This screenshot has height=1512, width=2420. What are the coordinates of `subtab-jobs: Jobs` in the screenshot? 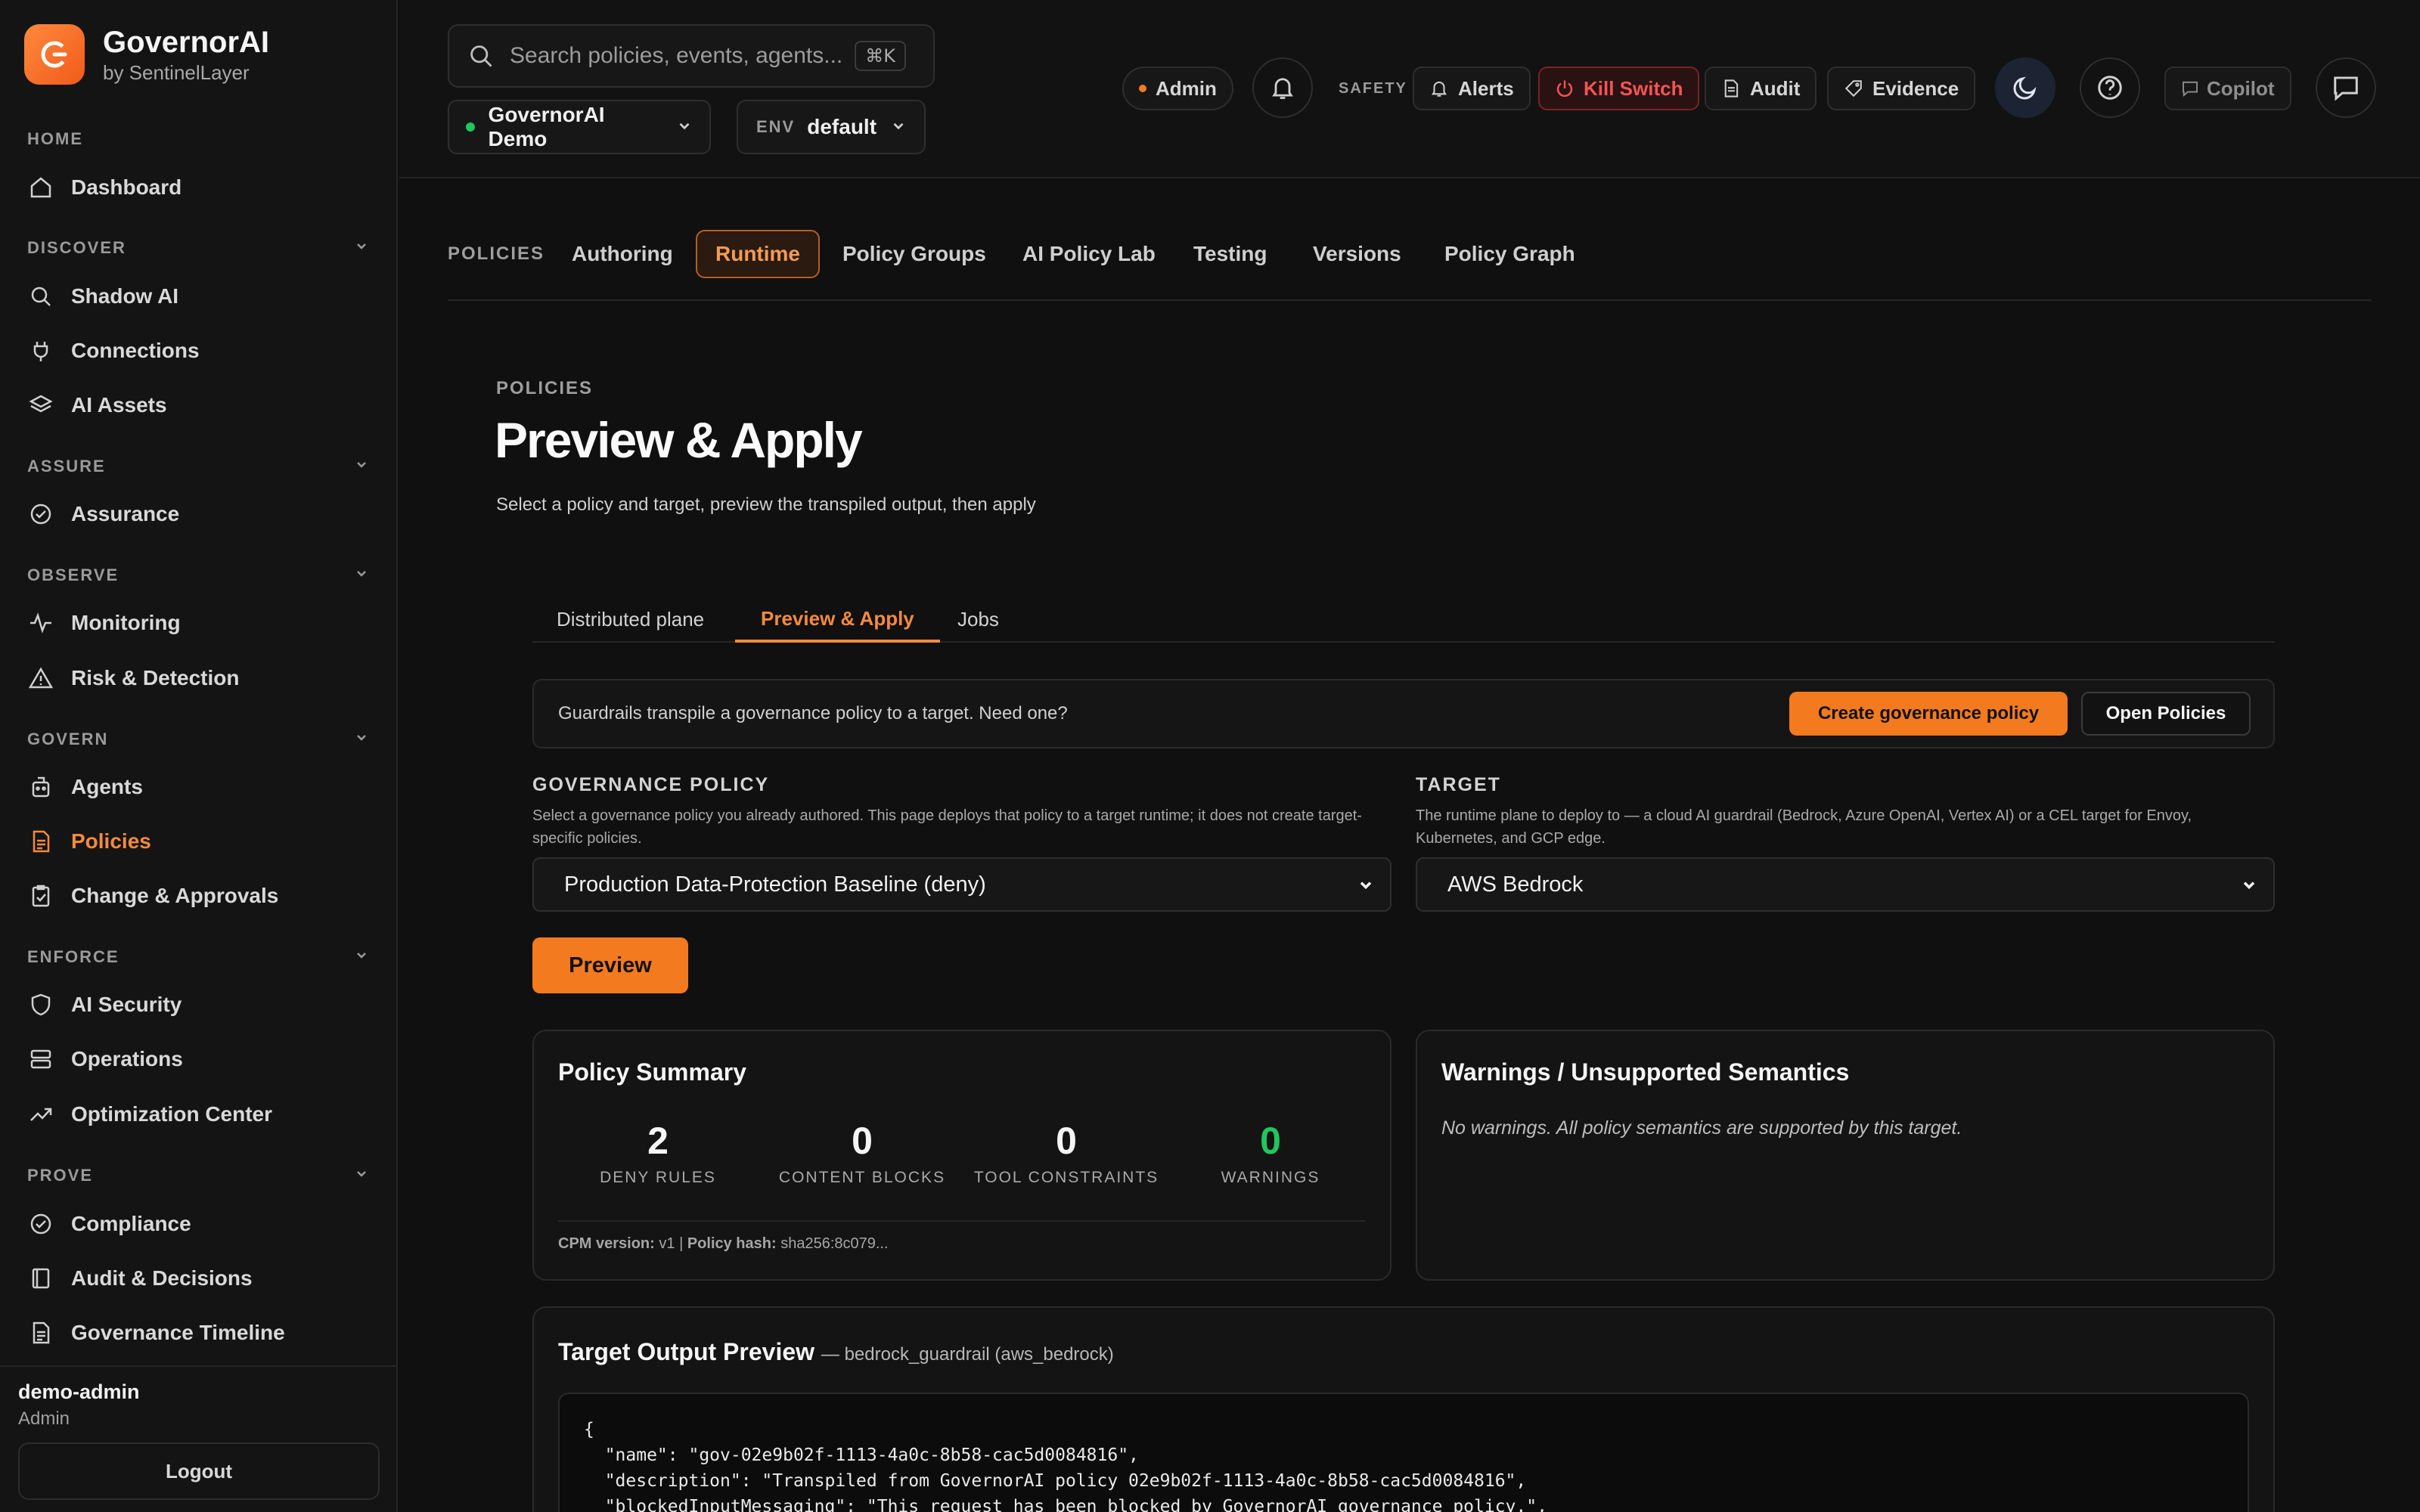 It's located at (978, 619).